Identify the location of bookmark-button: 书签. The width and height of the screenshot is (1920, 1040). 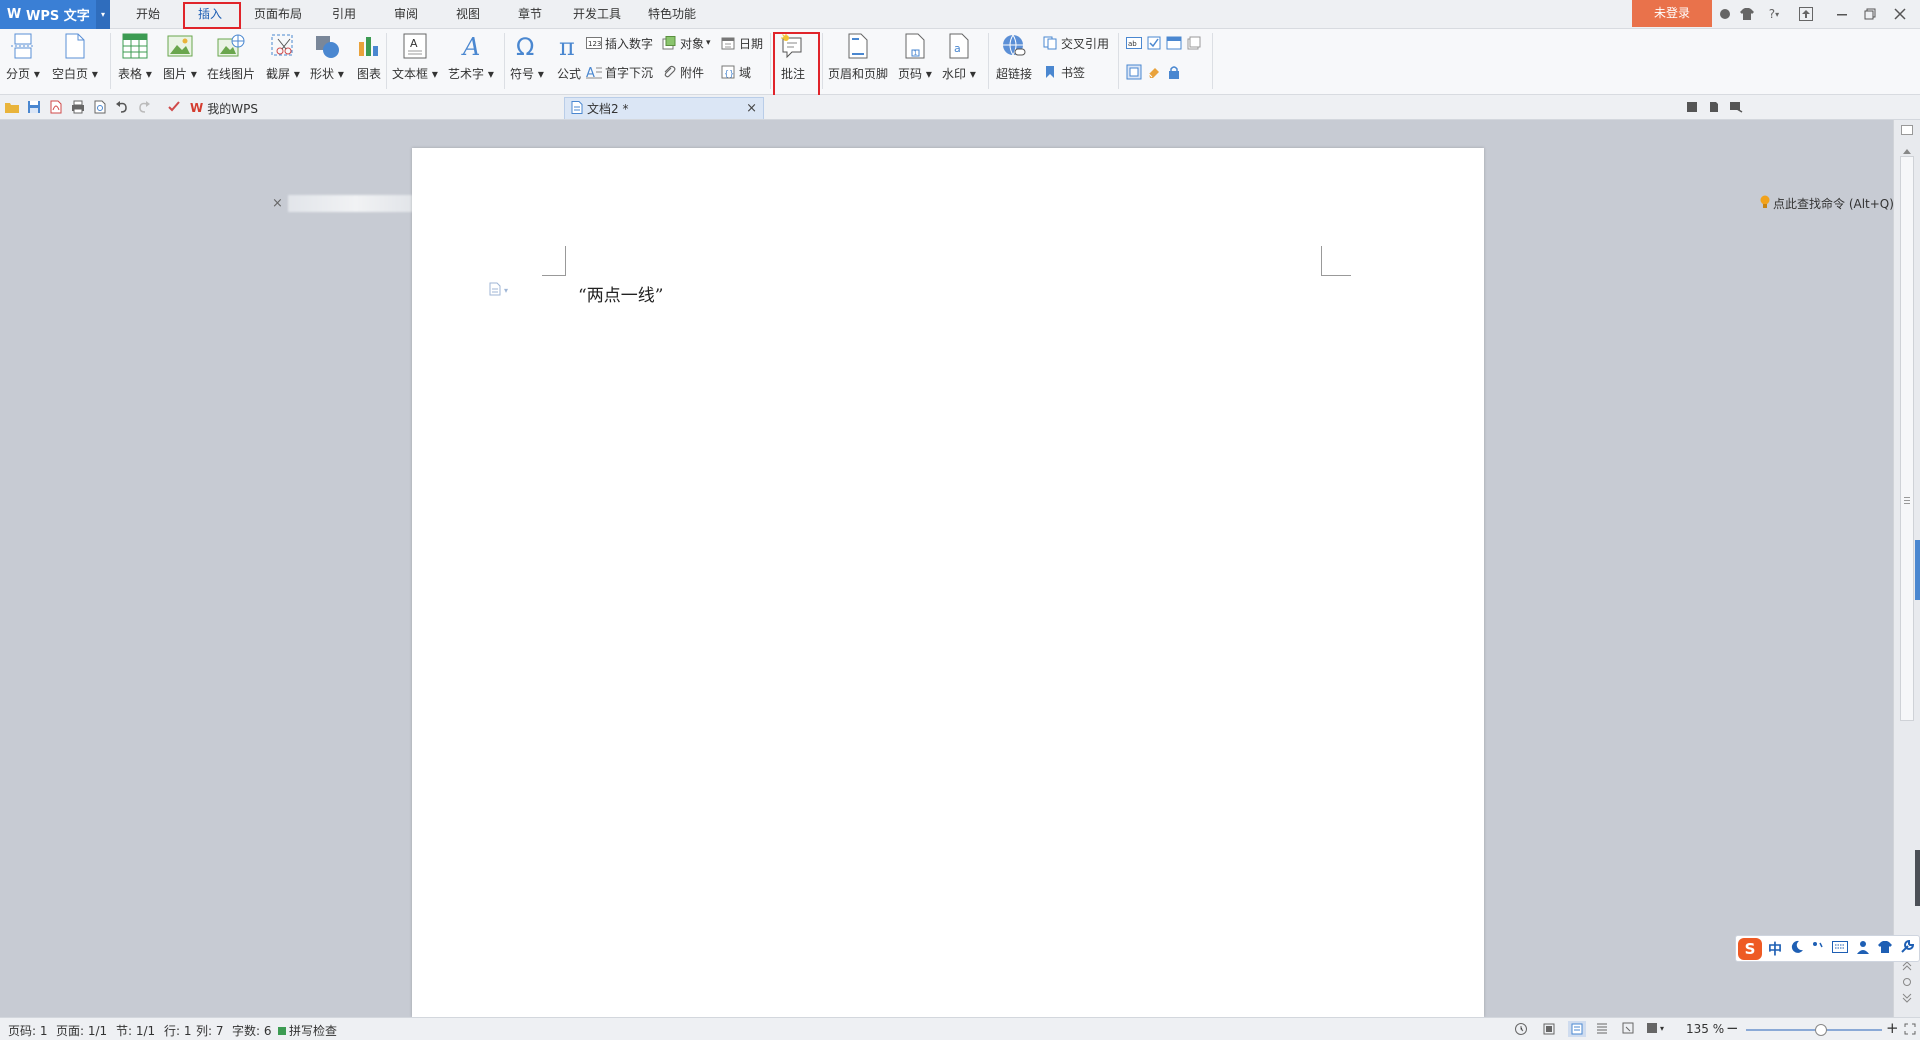
(1063, 72).